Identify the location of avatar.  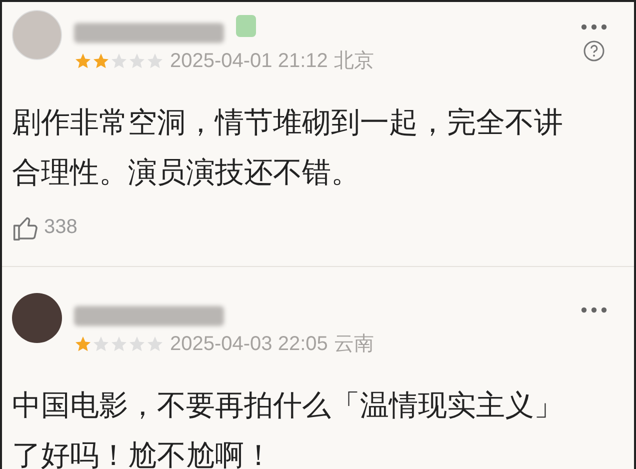
(37, 318).